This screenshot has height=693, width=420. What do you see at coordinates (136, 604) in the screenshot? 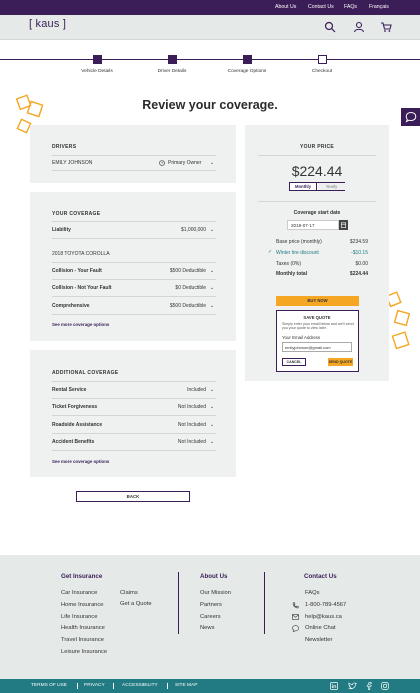
I see `footer-link: Get a Quote` at bounding box center [136, 604].